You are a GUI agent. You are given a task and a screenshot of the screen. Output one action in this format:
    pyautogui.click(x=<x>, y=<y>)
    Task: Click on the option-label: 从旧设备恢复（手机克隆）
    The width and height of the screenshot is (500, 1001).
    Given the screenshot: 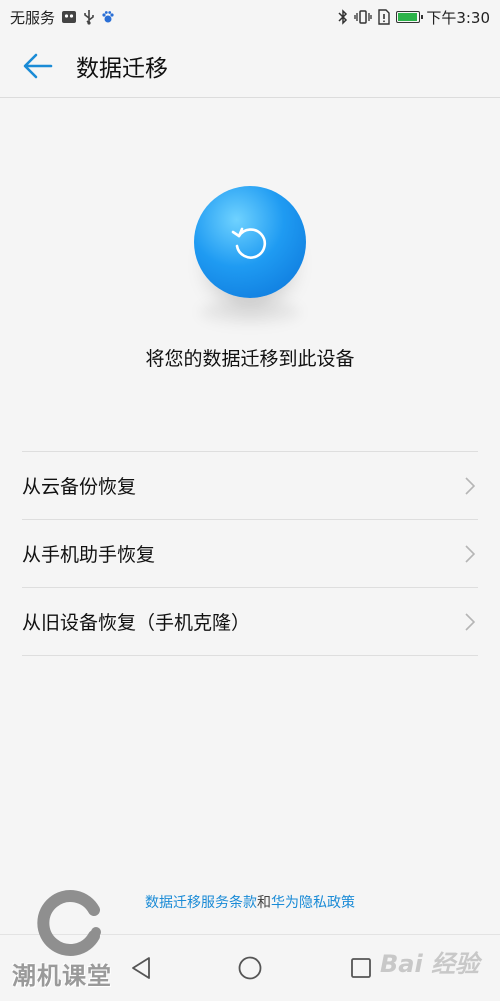 What is the action you would take?
    pyautogui.click(x=136, y=623)
    